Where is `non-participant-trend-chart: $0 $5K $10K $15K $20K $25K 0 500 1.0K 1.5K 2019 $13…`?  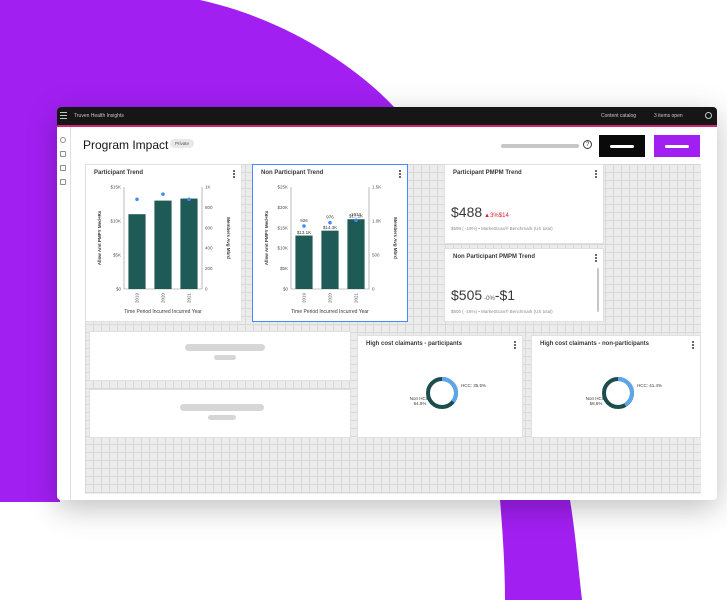
non-participant-trend-chart: $0 $5K $10K $15K $20K $25K 0 500 1.0K 1.5K 2019 $13… is located at coordinates (331, 250).